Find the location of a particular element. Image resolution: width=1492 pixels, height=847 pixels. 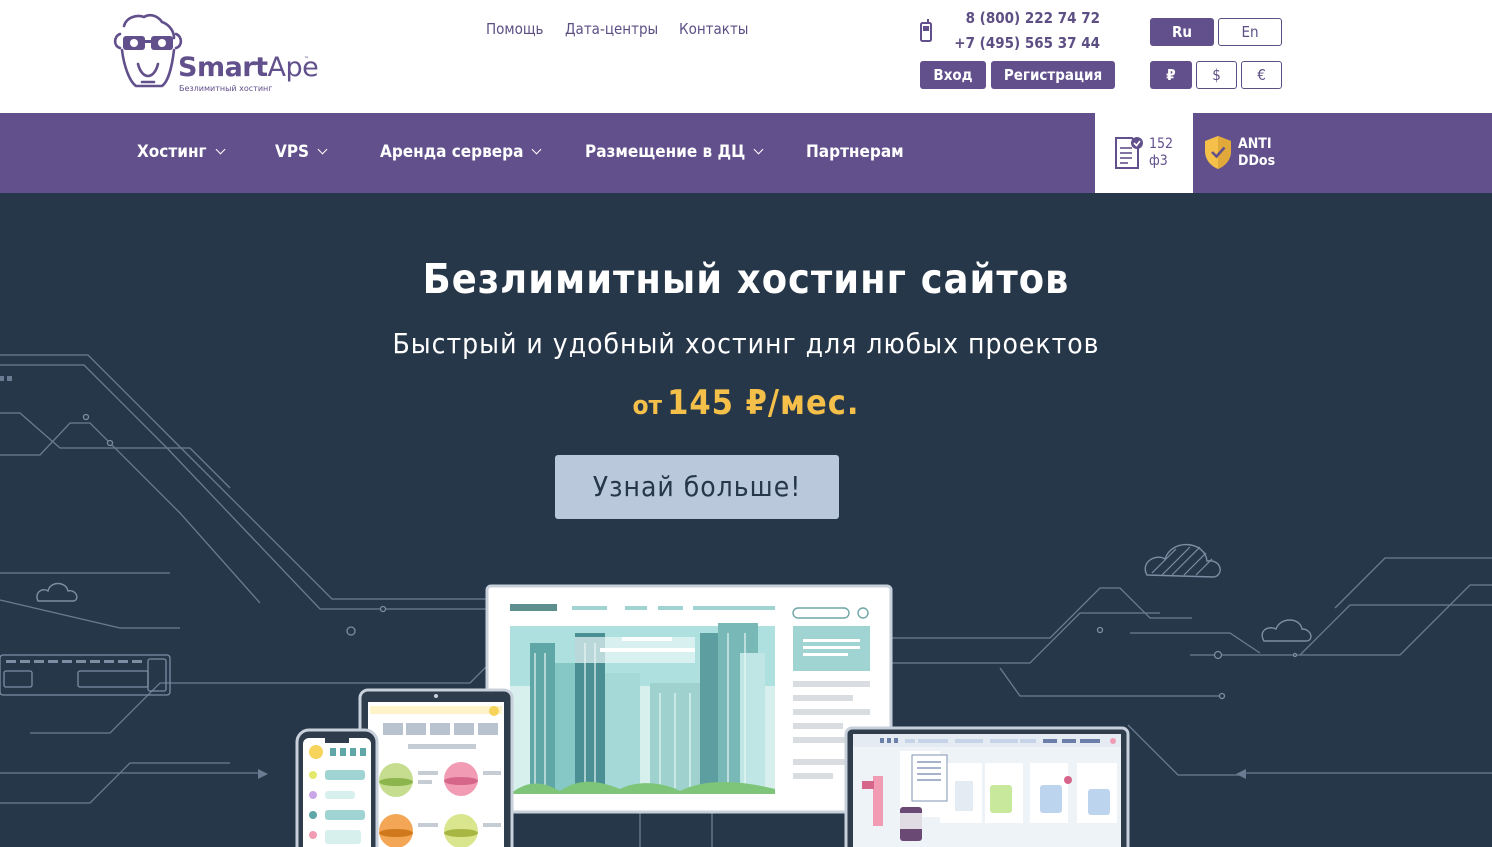

phone-moscow: +7 (495) 565 37 44 is located at coordinates (1020, 43).